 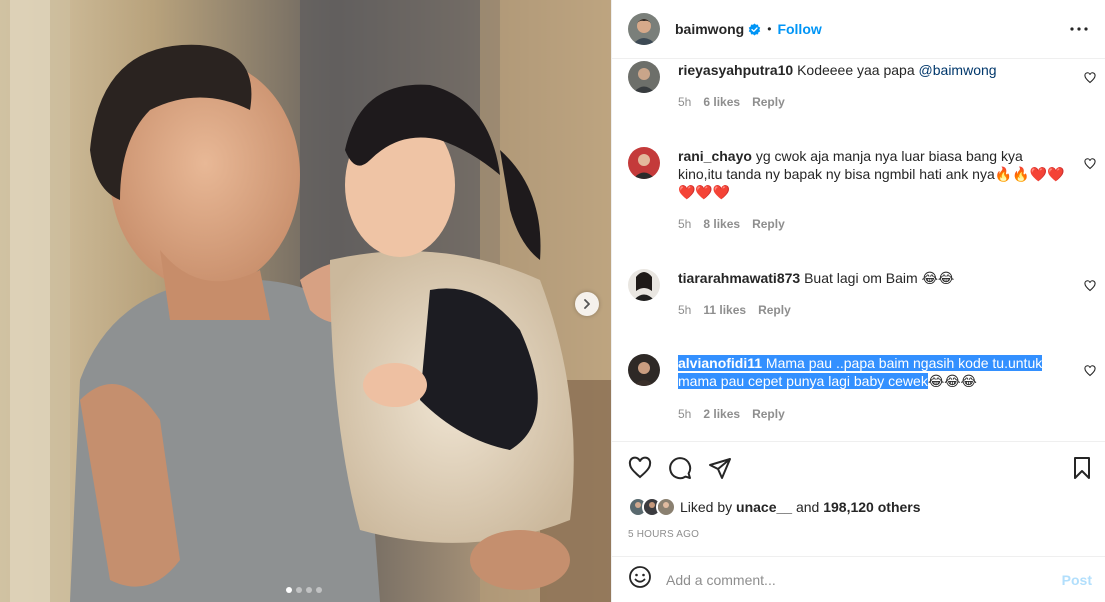 What do you see at coordinates (721, 414) in the screenshot?
I see `comment-likes: 2 likes` at bounding box center [721, 414].